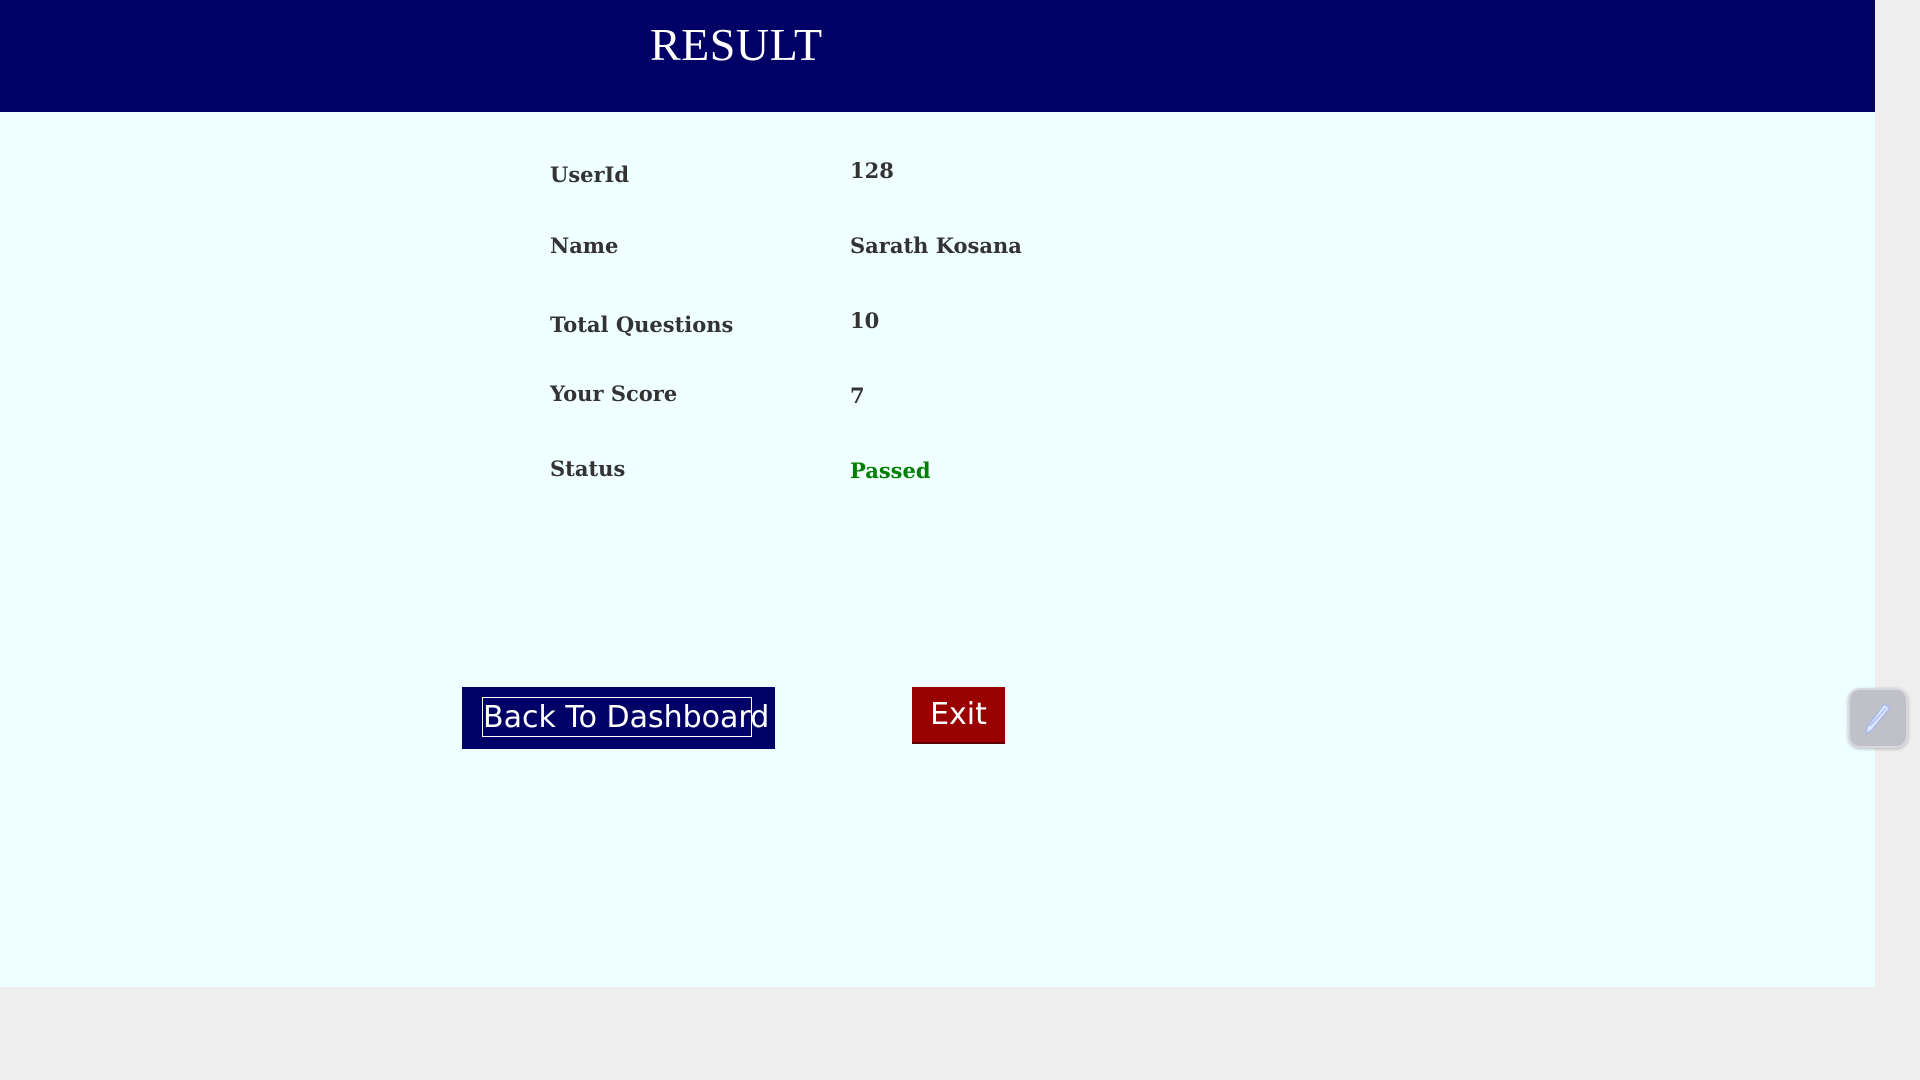 This screenshot has width=1920, height=1080. Describe the element at coordinates (588, 468) in the screenshot. I see `status-label: Status` at that location.